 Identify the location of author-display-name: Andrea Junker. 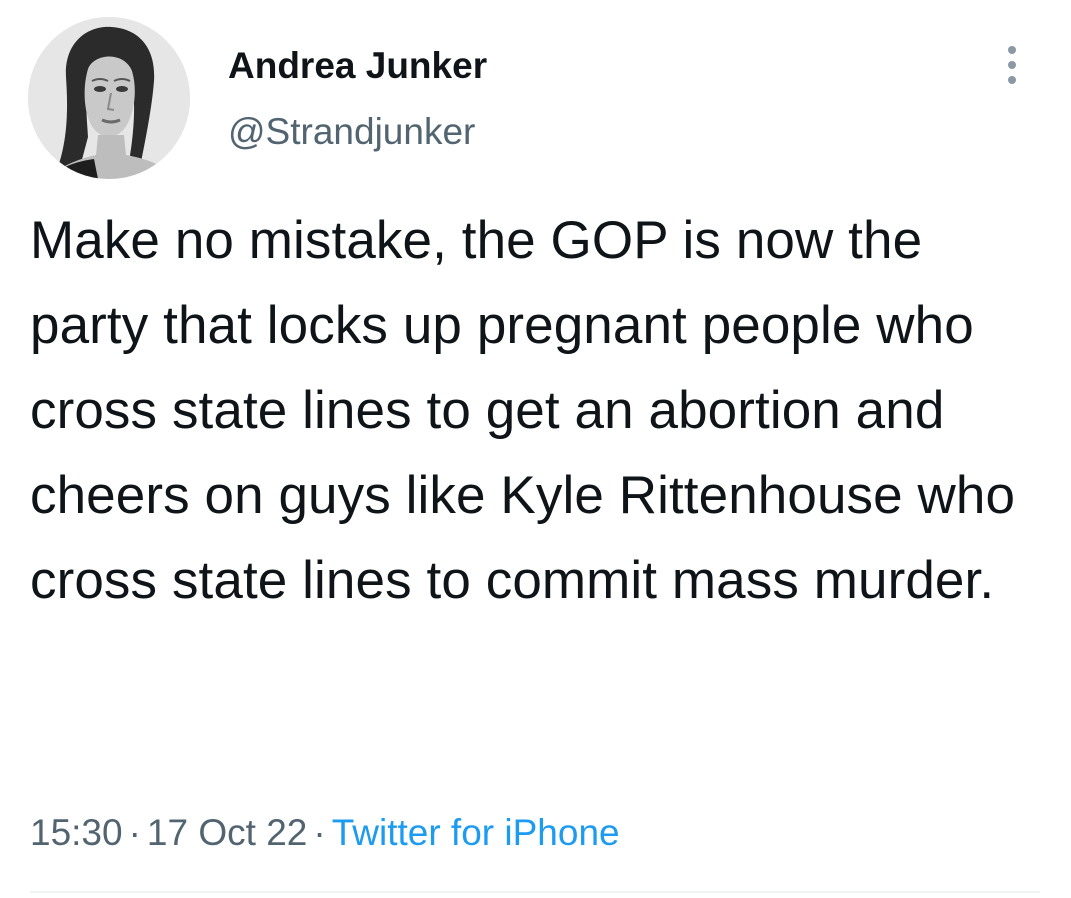
(357, 66).